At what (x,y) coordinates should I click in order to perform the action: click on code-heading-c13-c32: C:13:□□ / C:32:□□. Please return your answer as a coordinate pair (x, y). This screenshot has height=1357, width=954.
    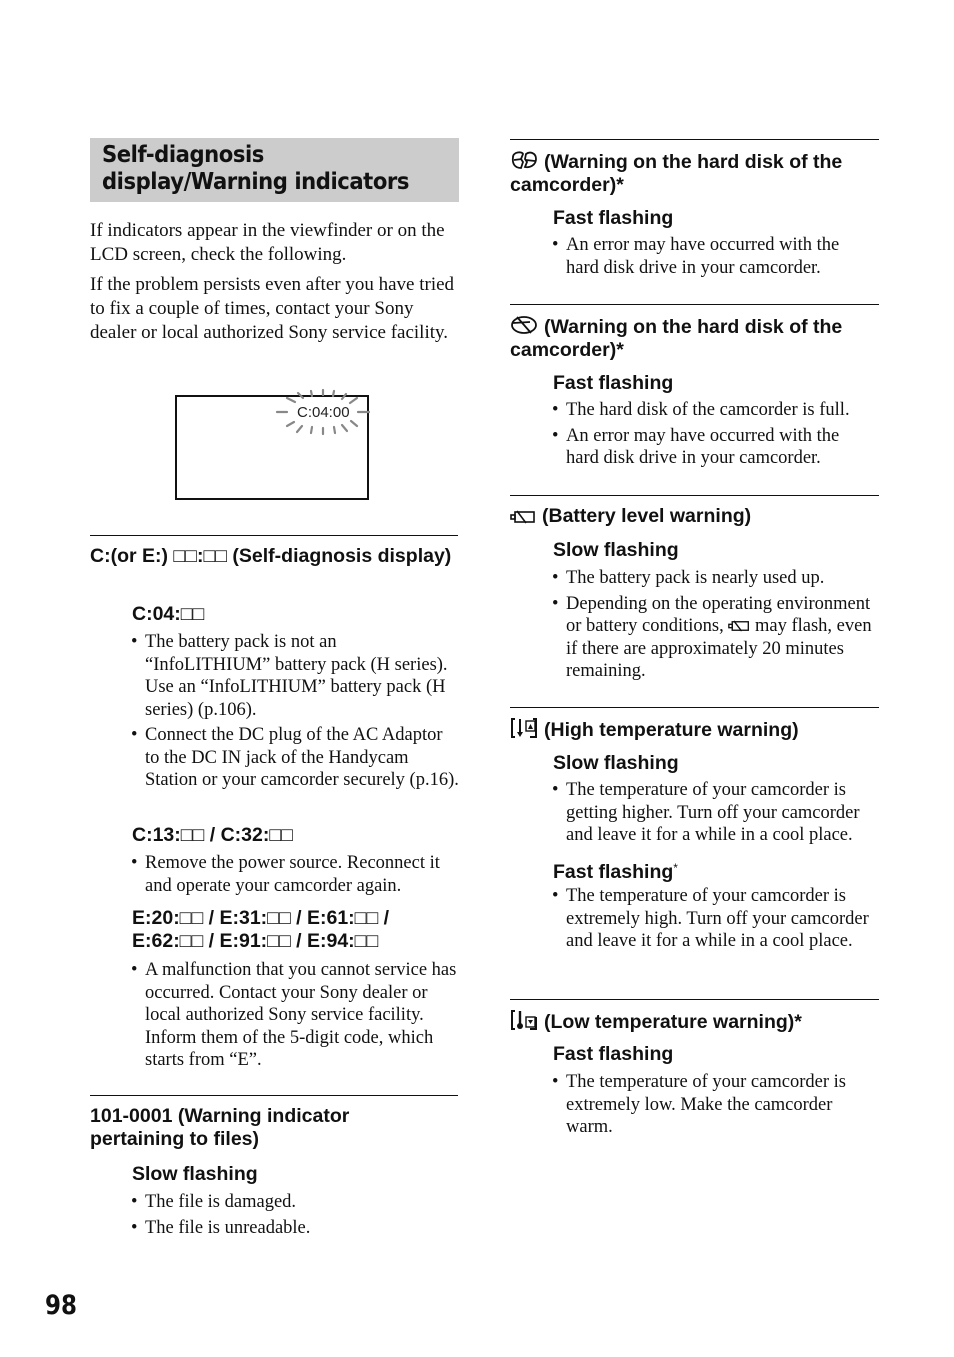
    Looking at the image, I should click on (212, 835).